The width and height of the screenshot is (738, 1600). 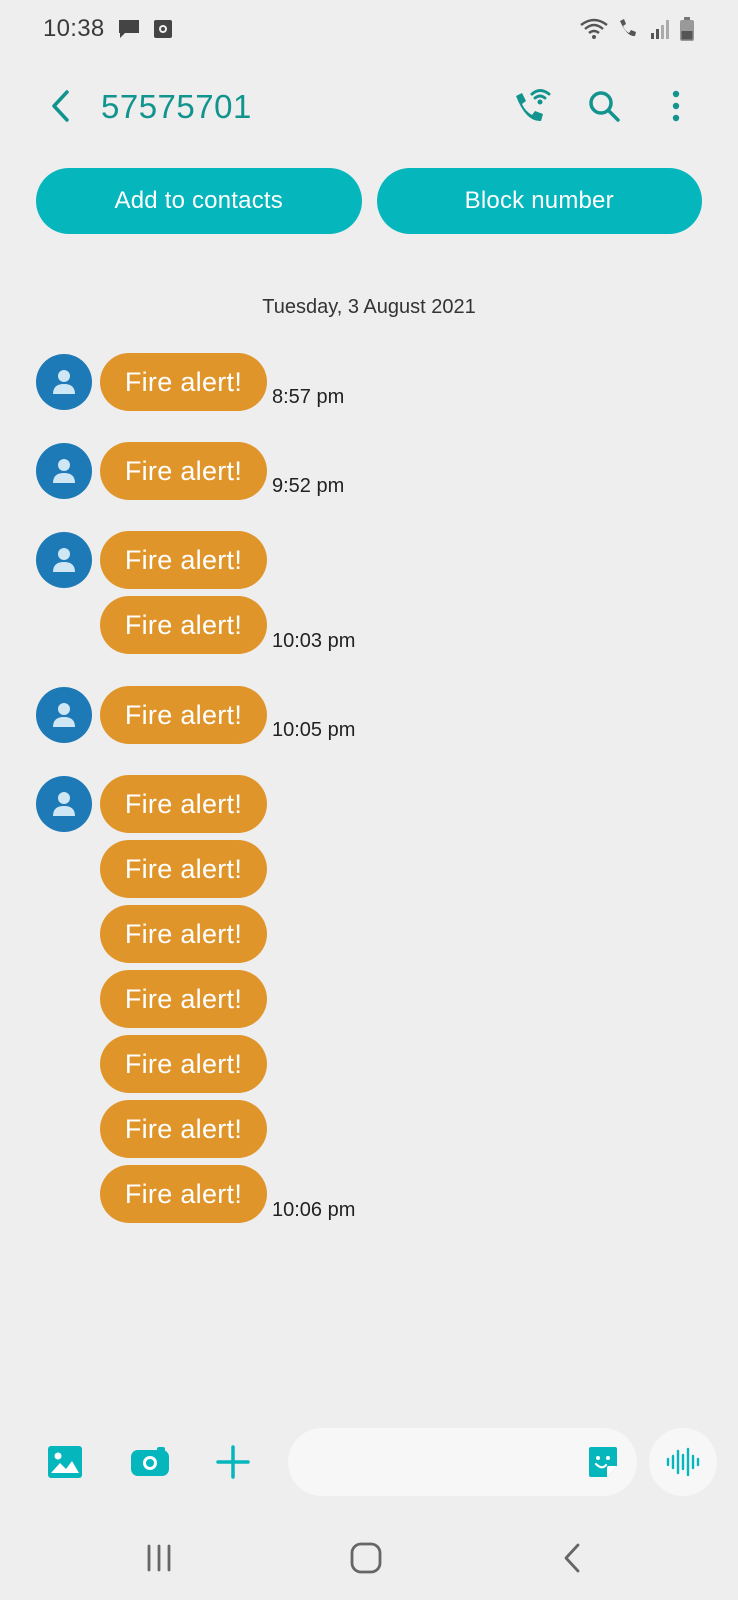 I want to click on status-time: 10:38, so click(x=74, y=28).